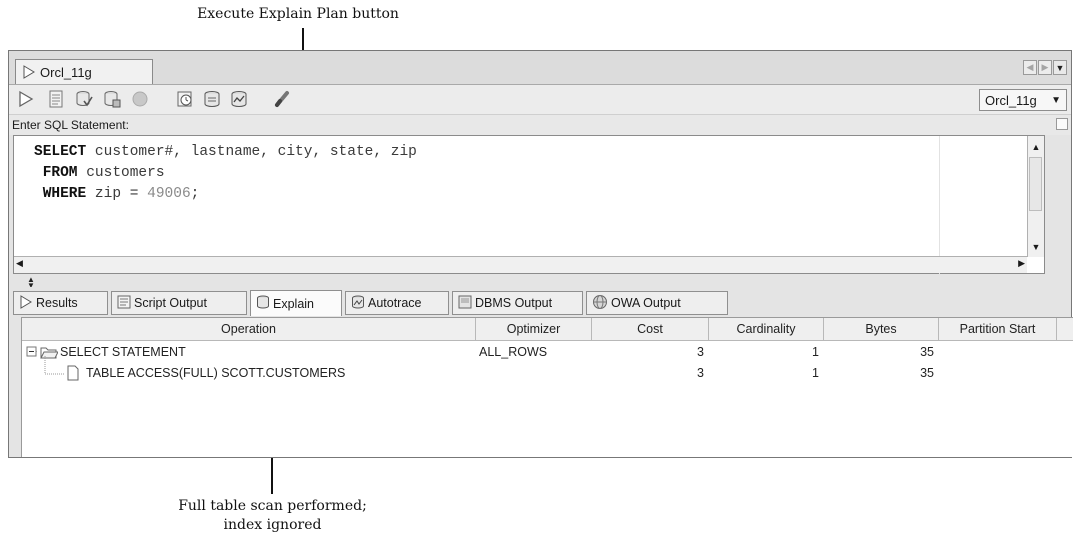 Image resolution: width=1075 pixels, height=538 pixels. Describe the element at coordinates (60, 173) in the screenshot. I see `sql-keyword: FROM` at that location.